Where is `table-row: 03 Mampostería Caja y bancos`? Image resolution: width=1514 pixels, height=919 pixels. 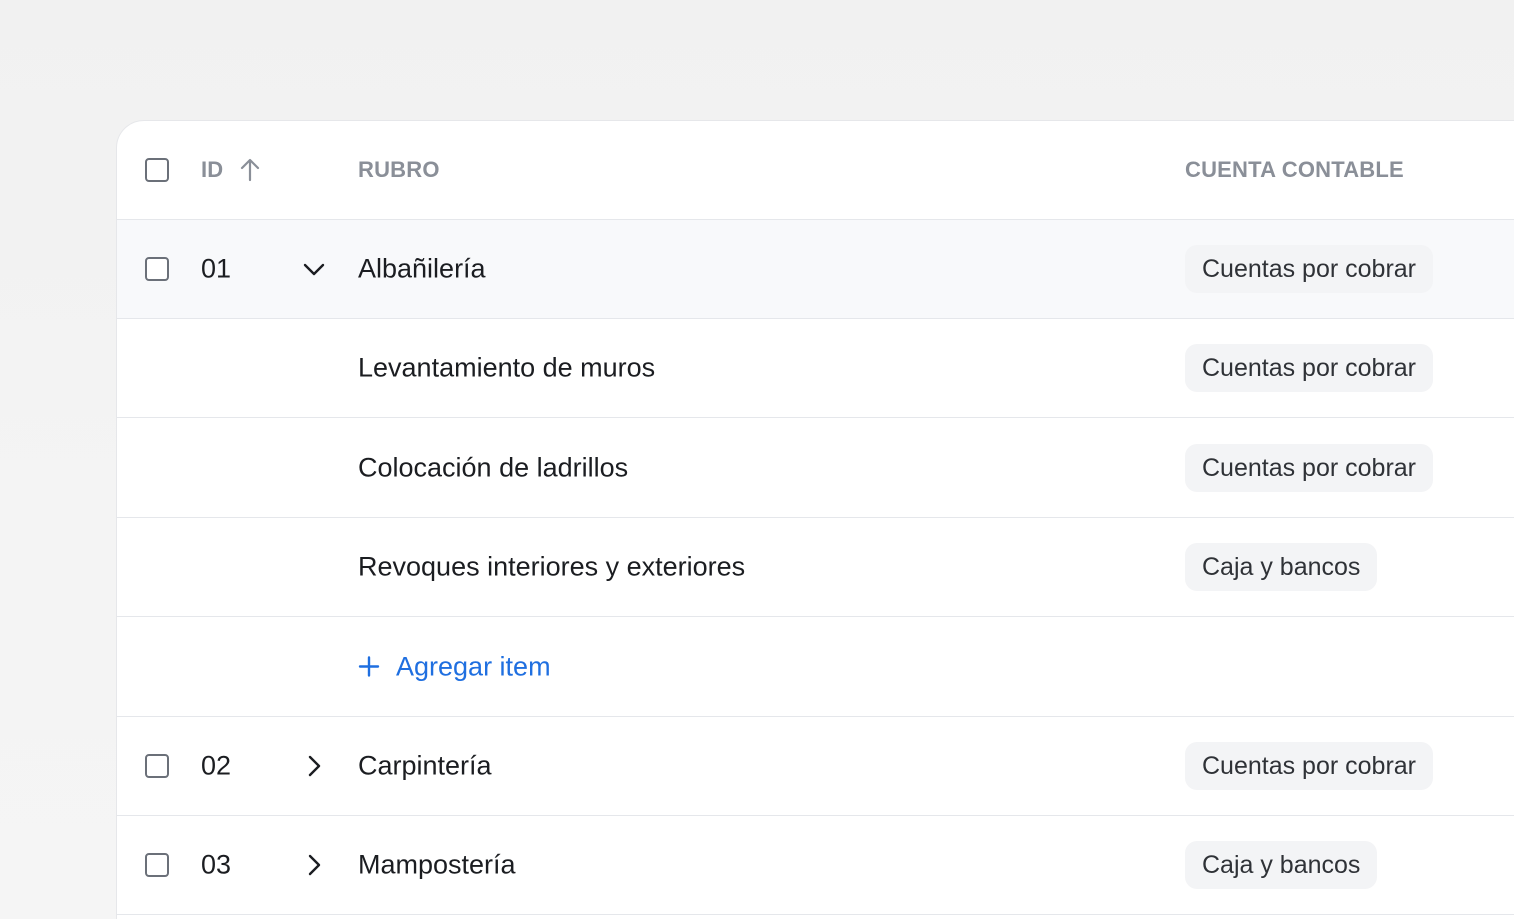
table-row: 03 Mampostería Caja y bancos is located at coordinates (815, 865).